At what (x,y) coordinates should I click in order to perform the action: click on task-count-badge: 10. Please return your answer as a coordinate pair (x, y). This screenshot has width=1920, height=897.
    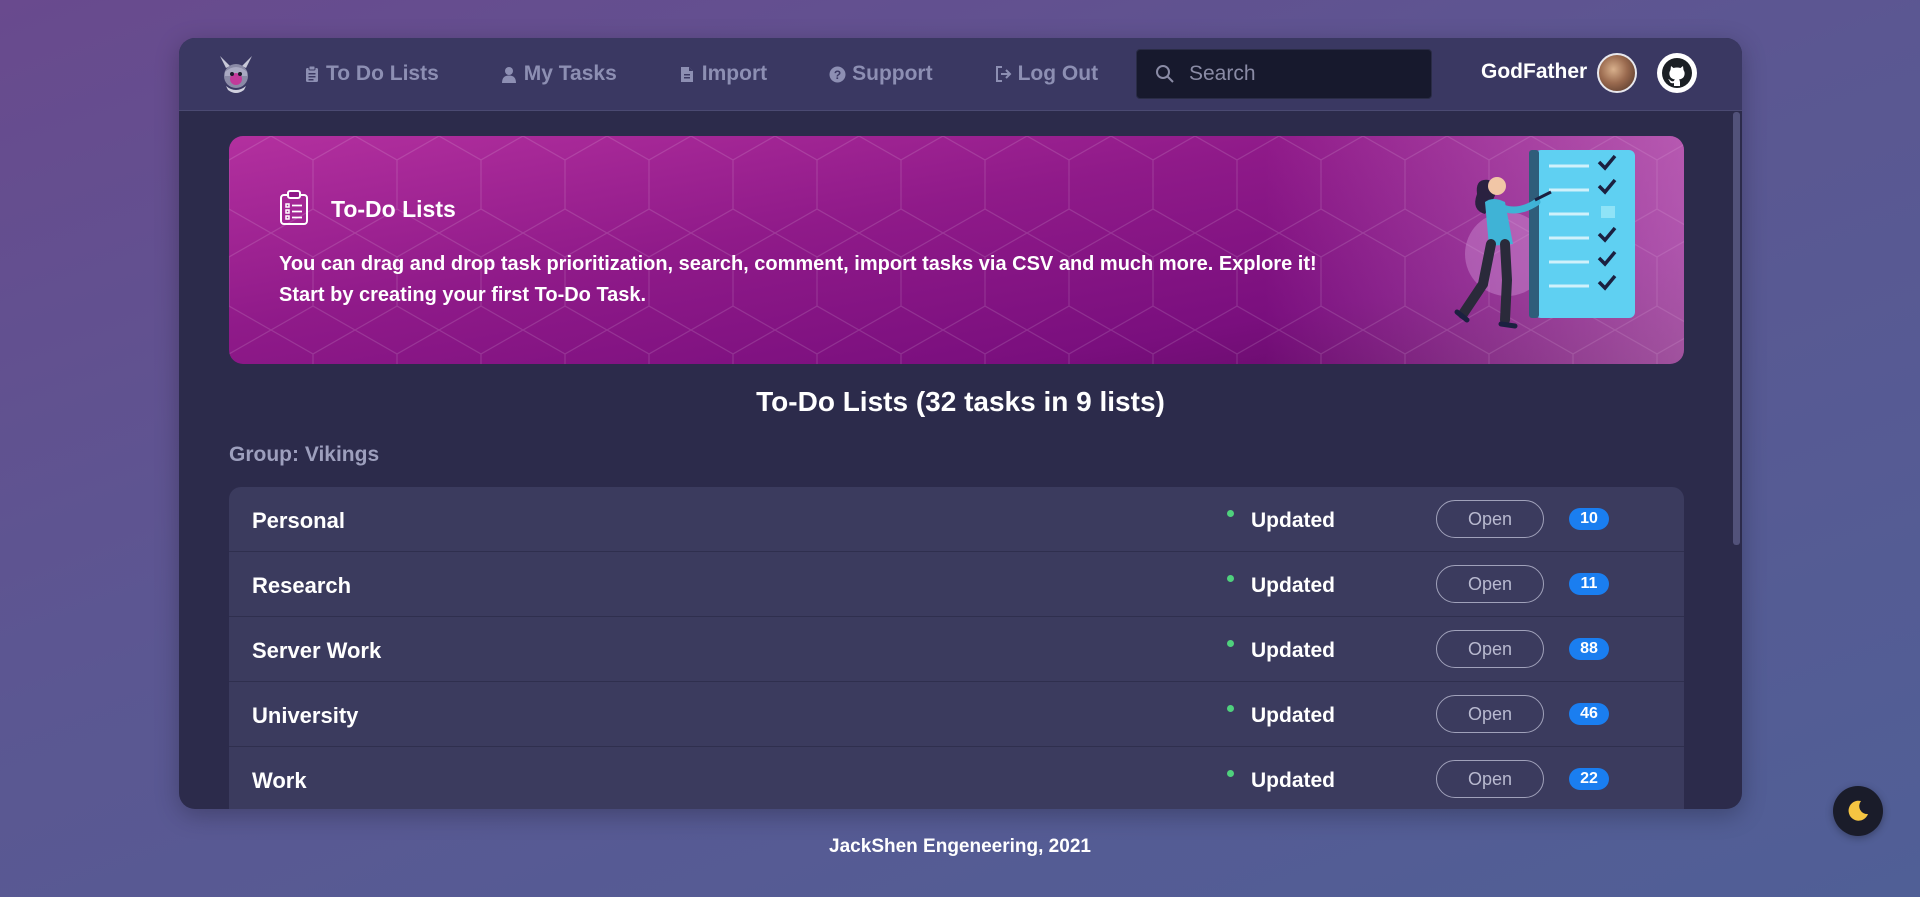
    Looking at the image, I should click on (1589, 519).